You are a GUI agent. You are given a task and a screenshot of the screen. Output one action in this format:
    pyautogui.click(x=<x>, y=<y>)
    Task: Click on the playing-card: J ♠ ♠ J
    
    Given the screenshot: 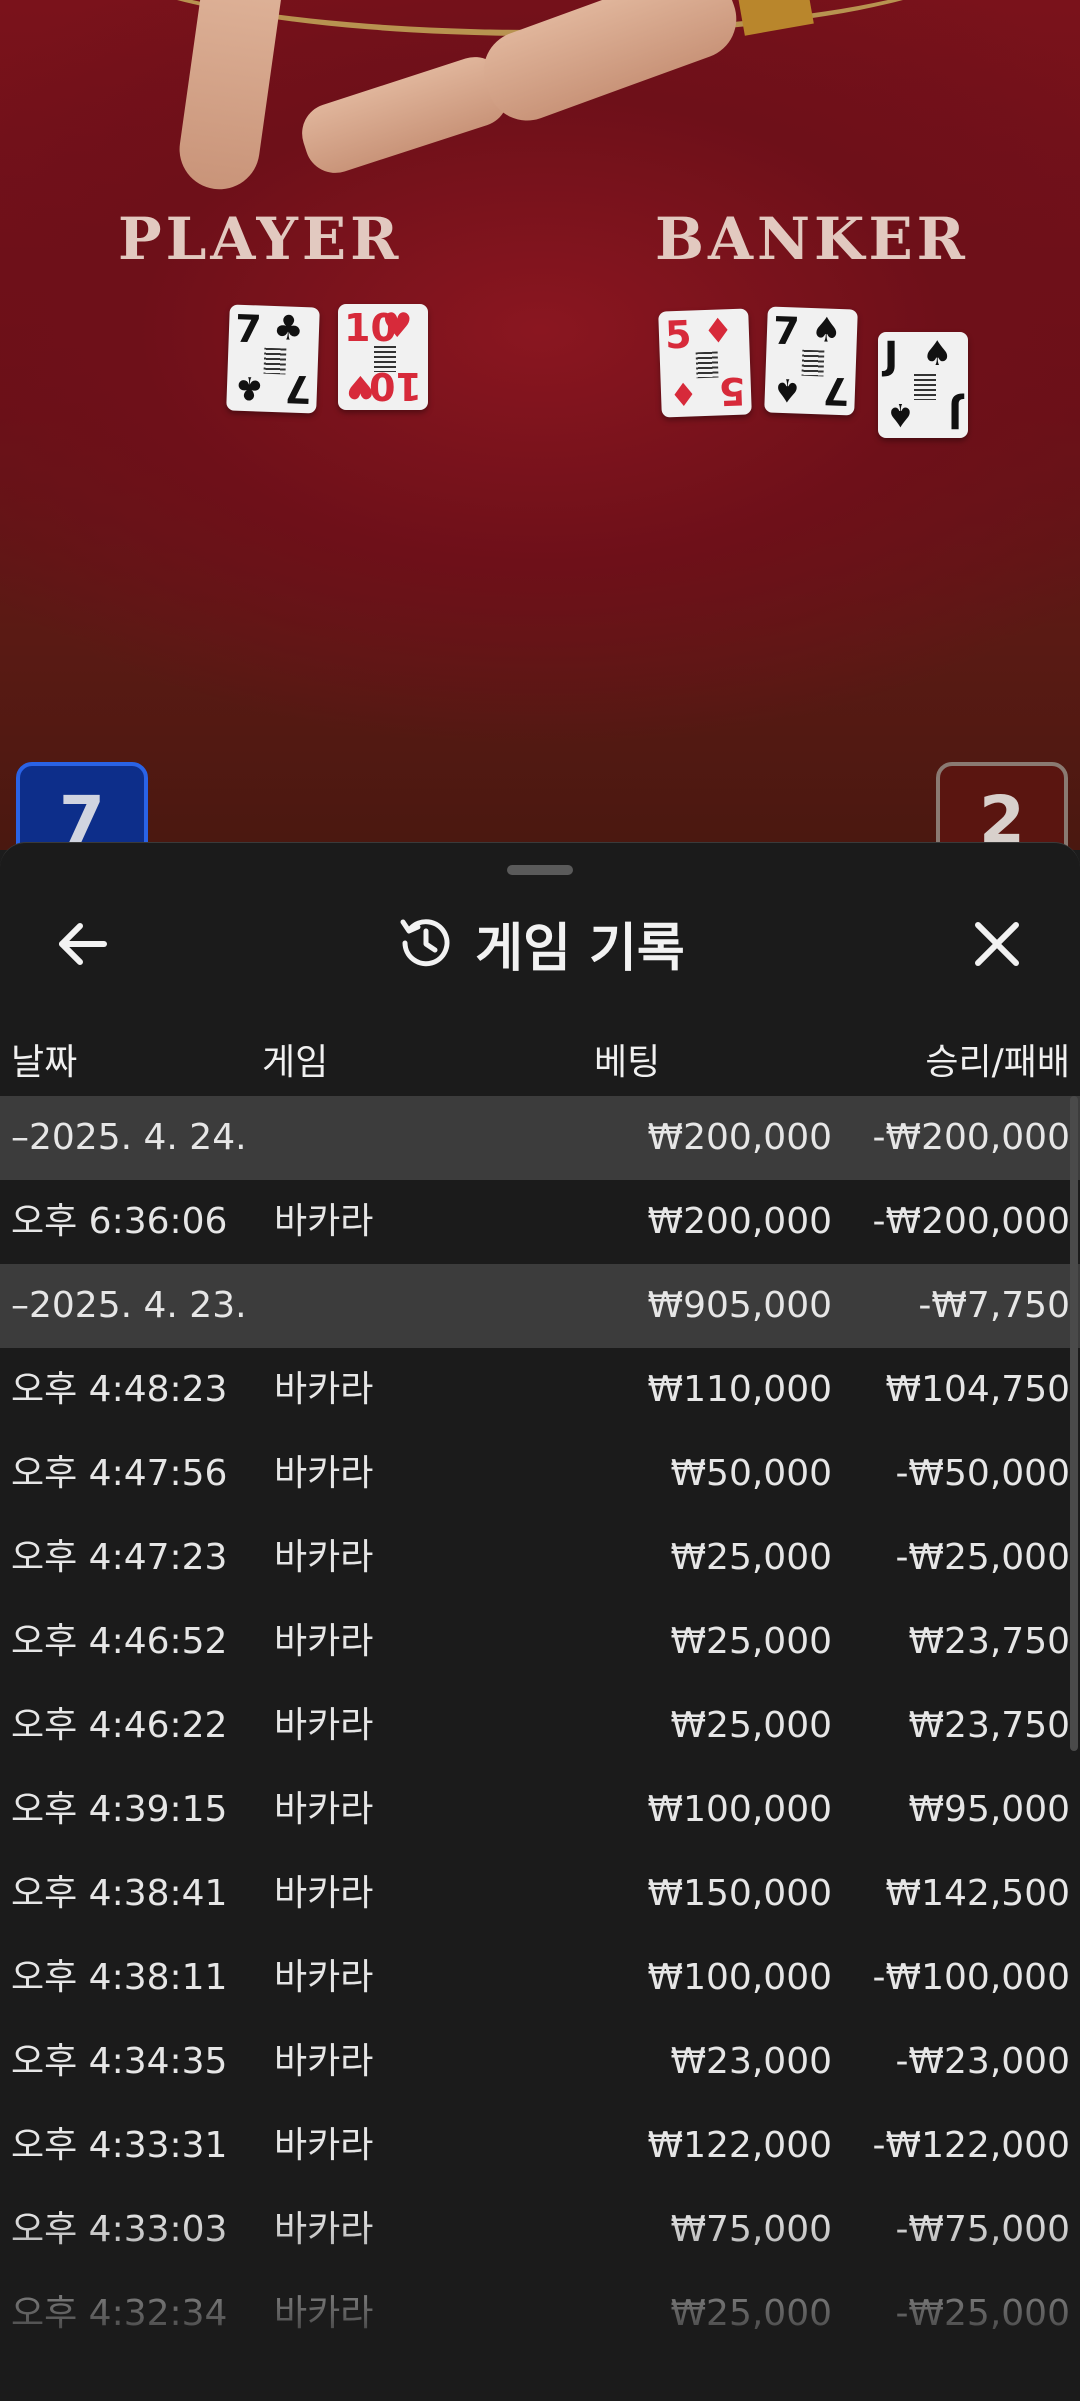 What is the action you would take?
    pyautogui.click(x=923, y=385)
    